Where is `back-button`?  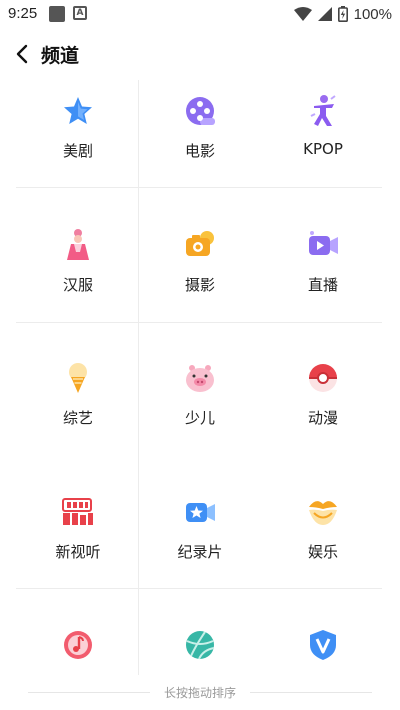
back-button is located at coordinates (22, 54).